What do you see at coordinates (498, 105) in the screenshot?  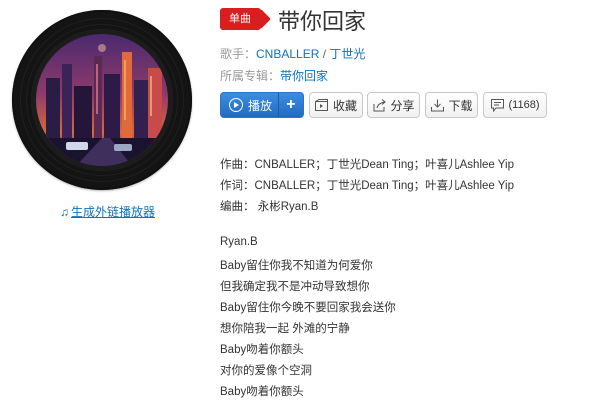 I see `comment-icon` at bounding box center [498, 105].